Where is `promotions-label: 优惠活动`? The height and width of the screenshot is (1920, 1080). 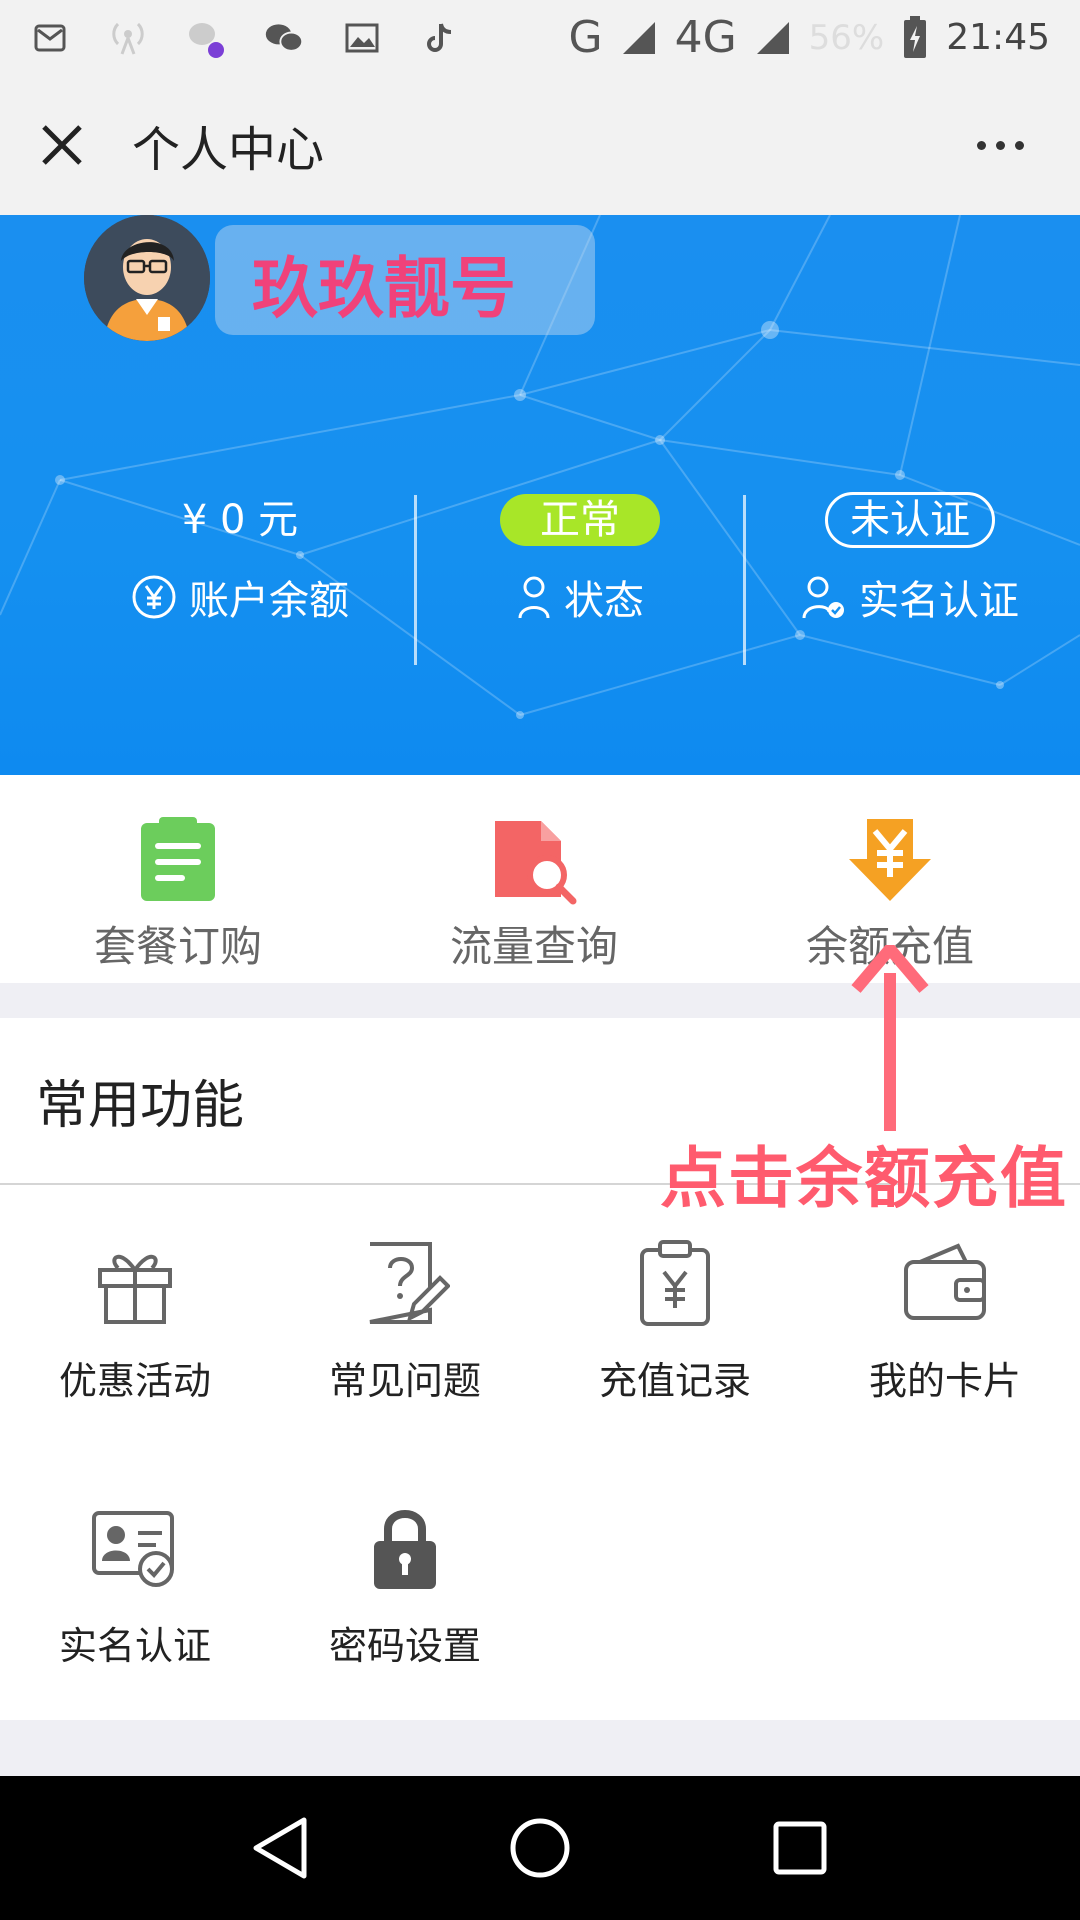 promotions-label: 优惠活动 is located at coordinates (134, 1381).